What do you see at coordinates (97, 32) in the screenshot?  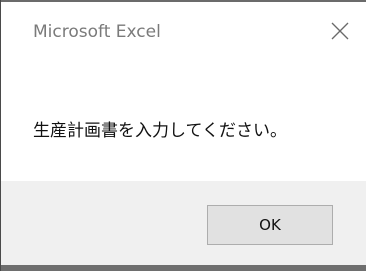 I see `window-title: Microsoft Excel` at bounding box center [97, 32].